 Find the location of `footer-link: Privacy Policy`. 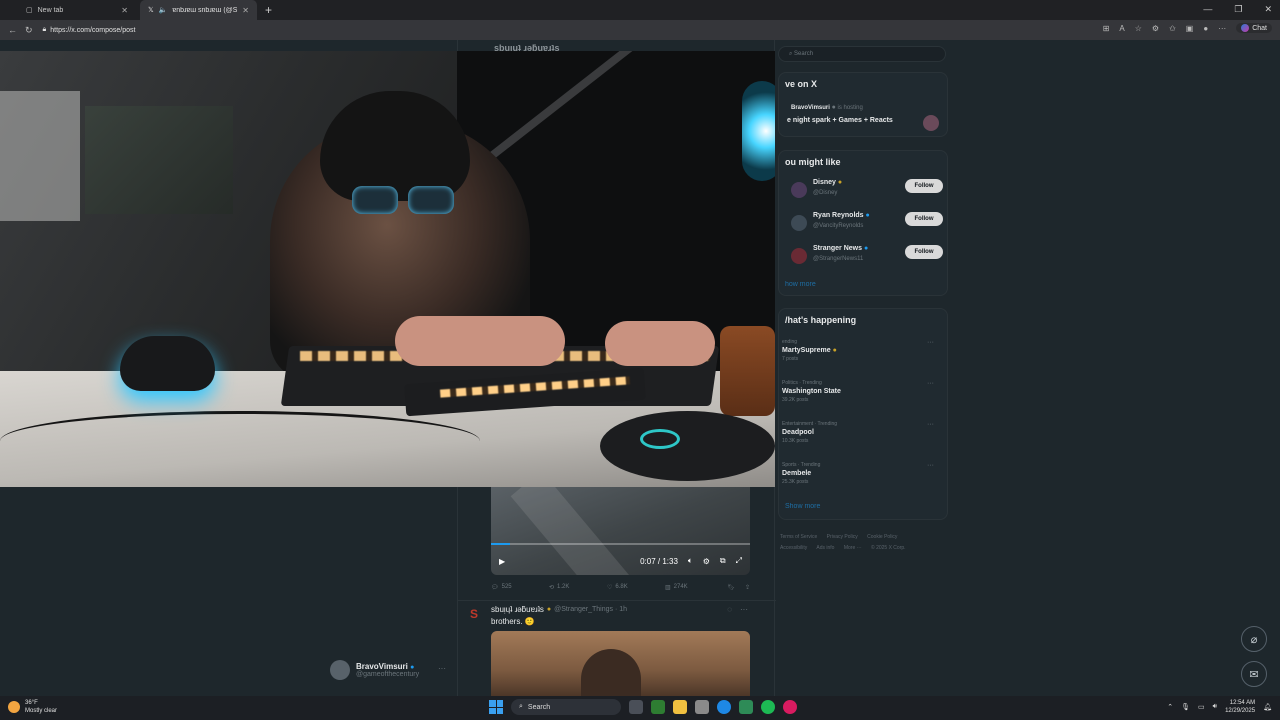

footer-link: Privacy Policy is located at coordinates (842, 537).